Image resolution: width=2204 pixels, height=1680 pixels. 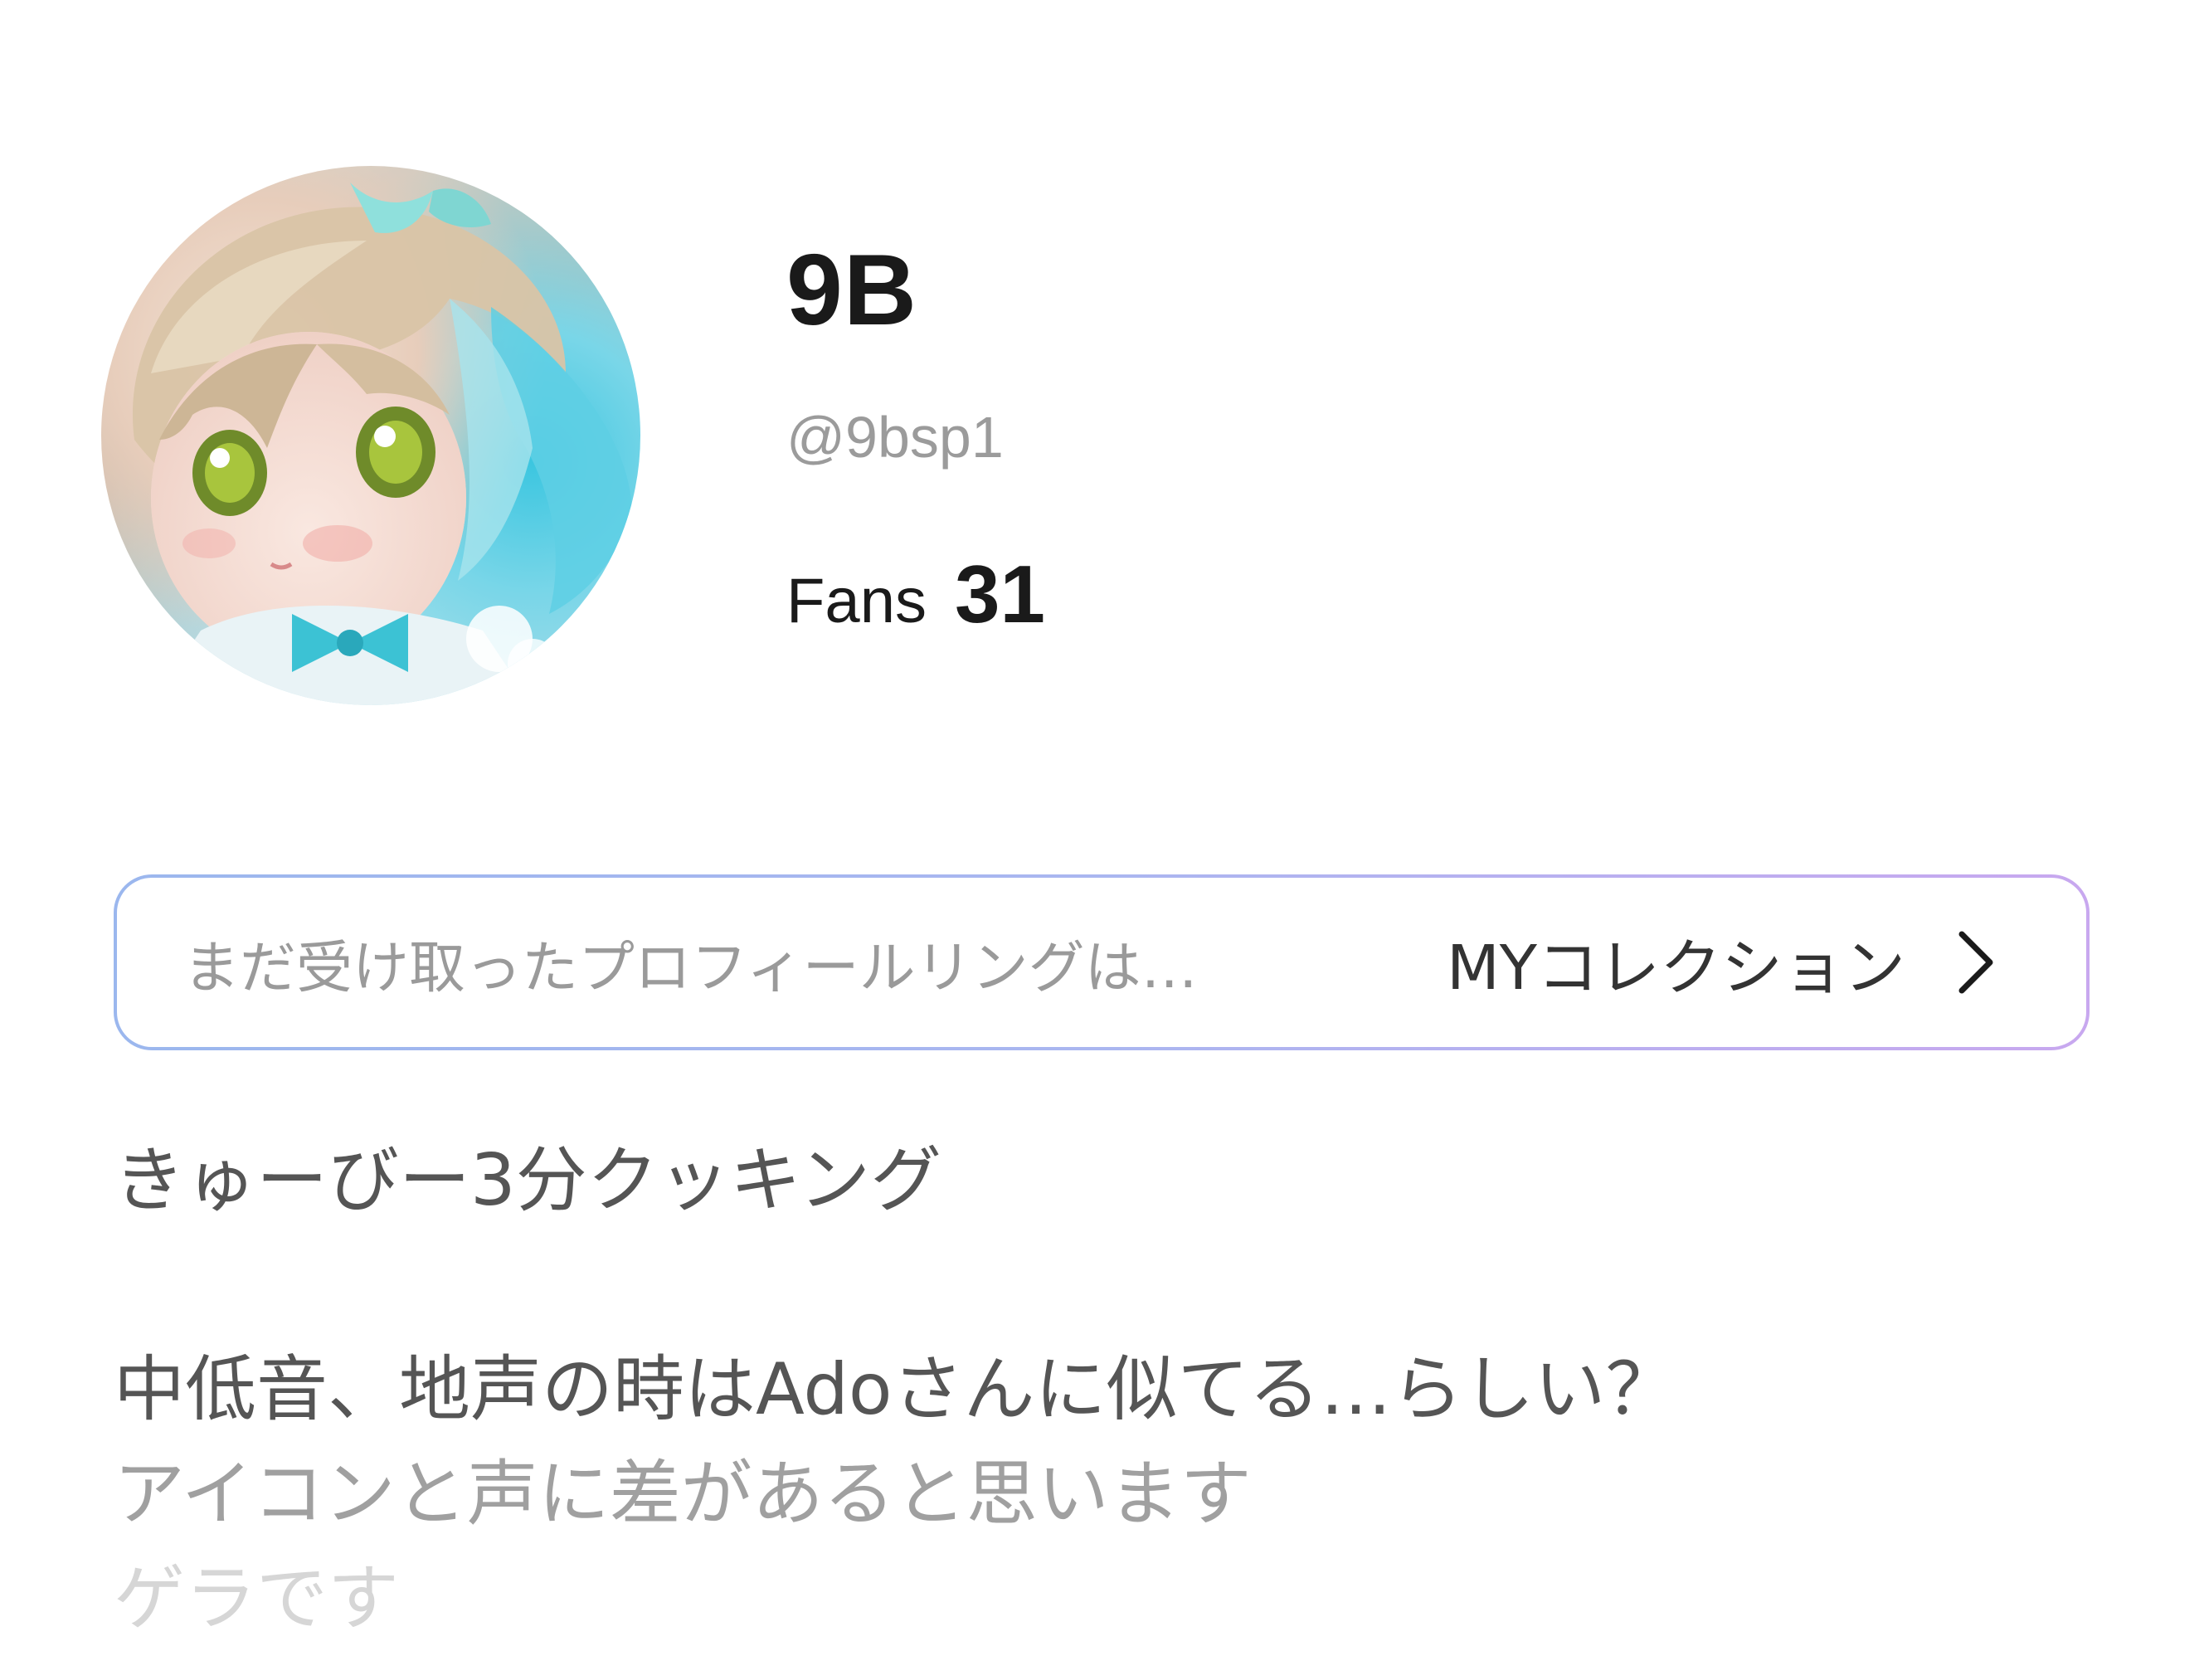 I want to click on my-collection-link: MYコレクション, so click(x=1722, y=962).